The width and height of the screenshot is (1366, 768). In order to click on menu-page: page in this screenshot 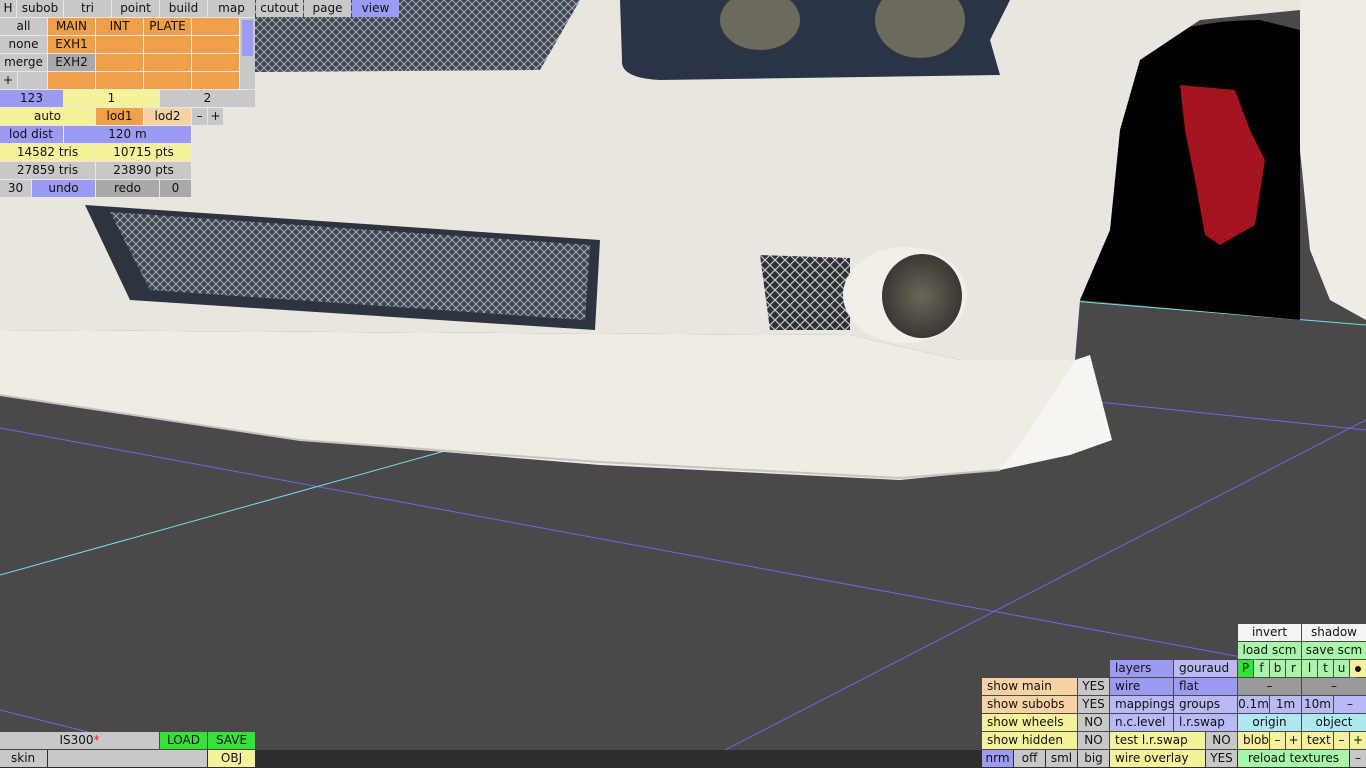, I will do `click(327, 8)`.